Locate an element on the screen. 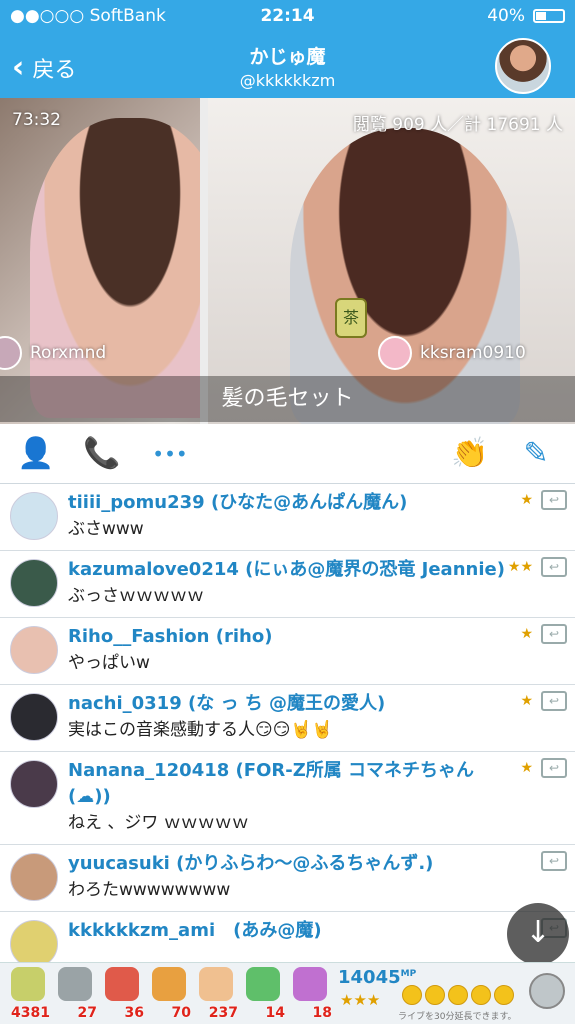 This screenshot has height=1024, width=575. comment-text: やっぱいw is located at coordinates (109, 663).